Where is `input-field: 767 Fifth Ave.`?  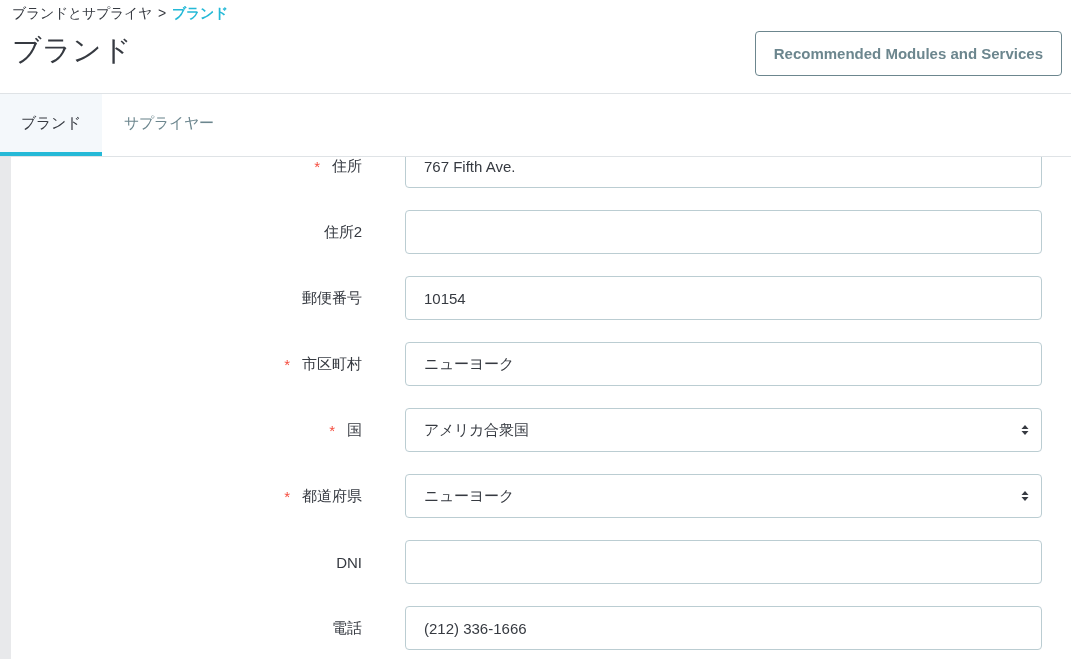
input-field: 767 Fifth Ave. is located at coordinates (723, 172).